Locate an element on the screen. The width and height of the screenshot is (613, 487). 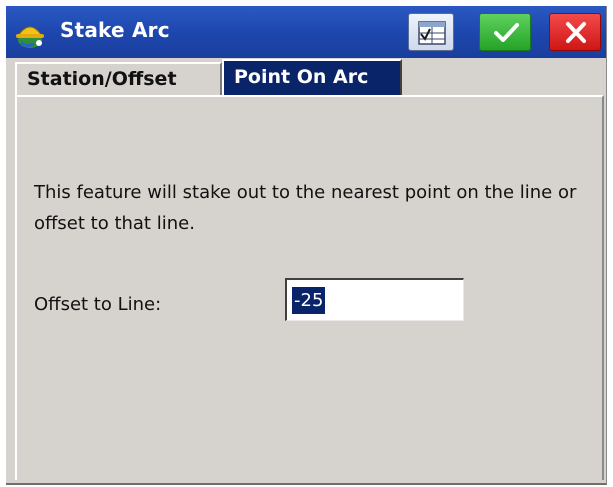
window-title: Stake Arc is located at coordinates (115, 30).